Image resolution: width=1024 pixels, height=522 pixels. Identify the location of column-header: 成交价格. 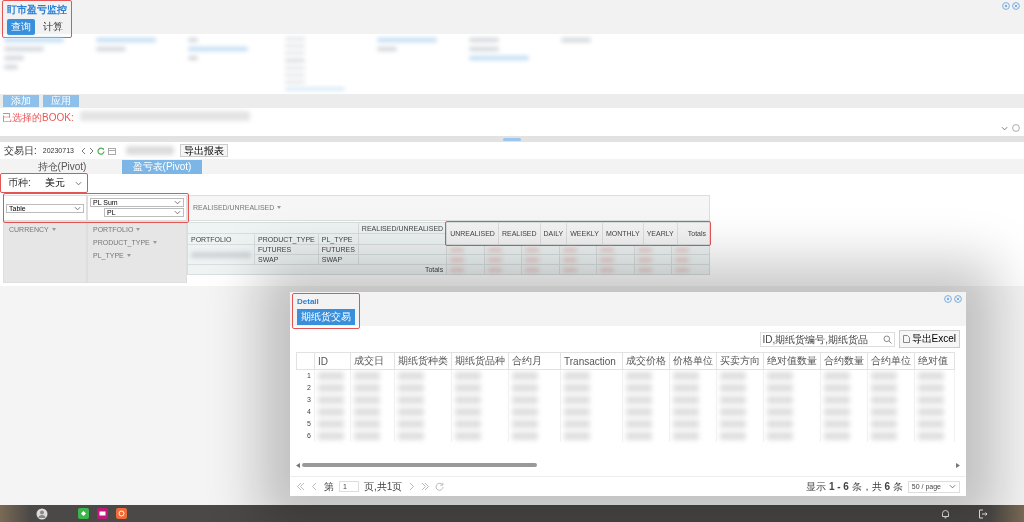
(646, 361).